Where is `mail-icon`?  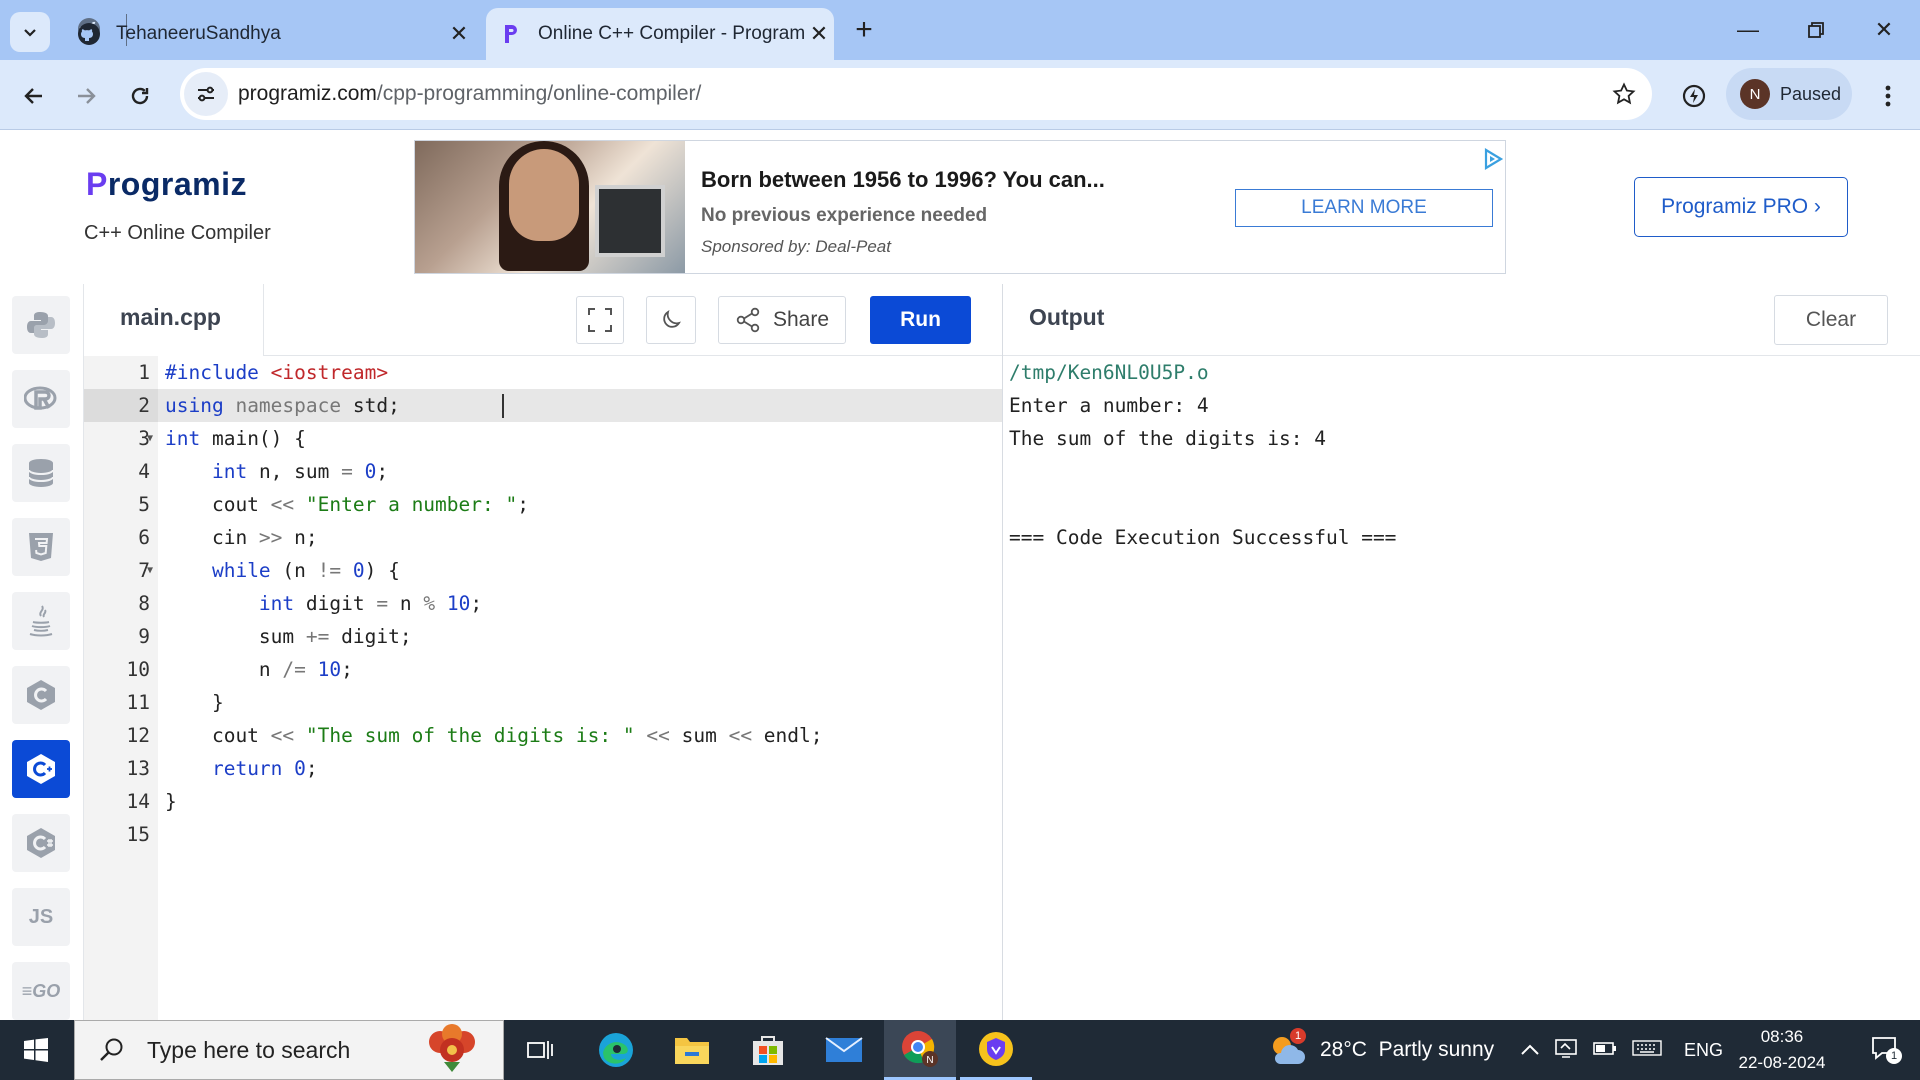
mail-icon is located at coordinates (844, 1049).